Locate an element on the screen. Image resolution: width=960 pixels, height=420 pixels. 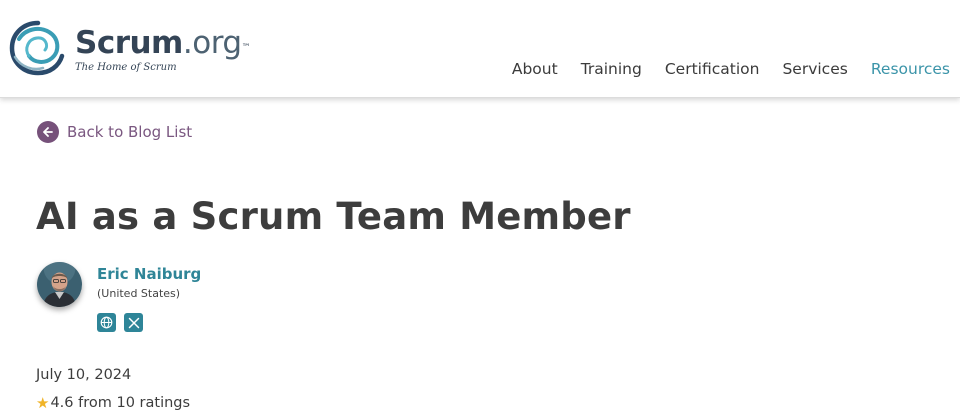
globe-icon is located at coordinates (106, 322).